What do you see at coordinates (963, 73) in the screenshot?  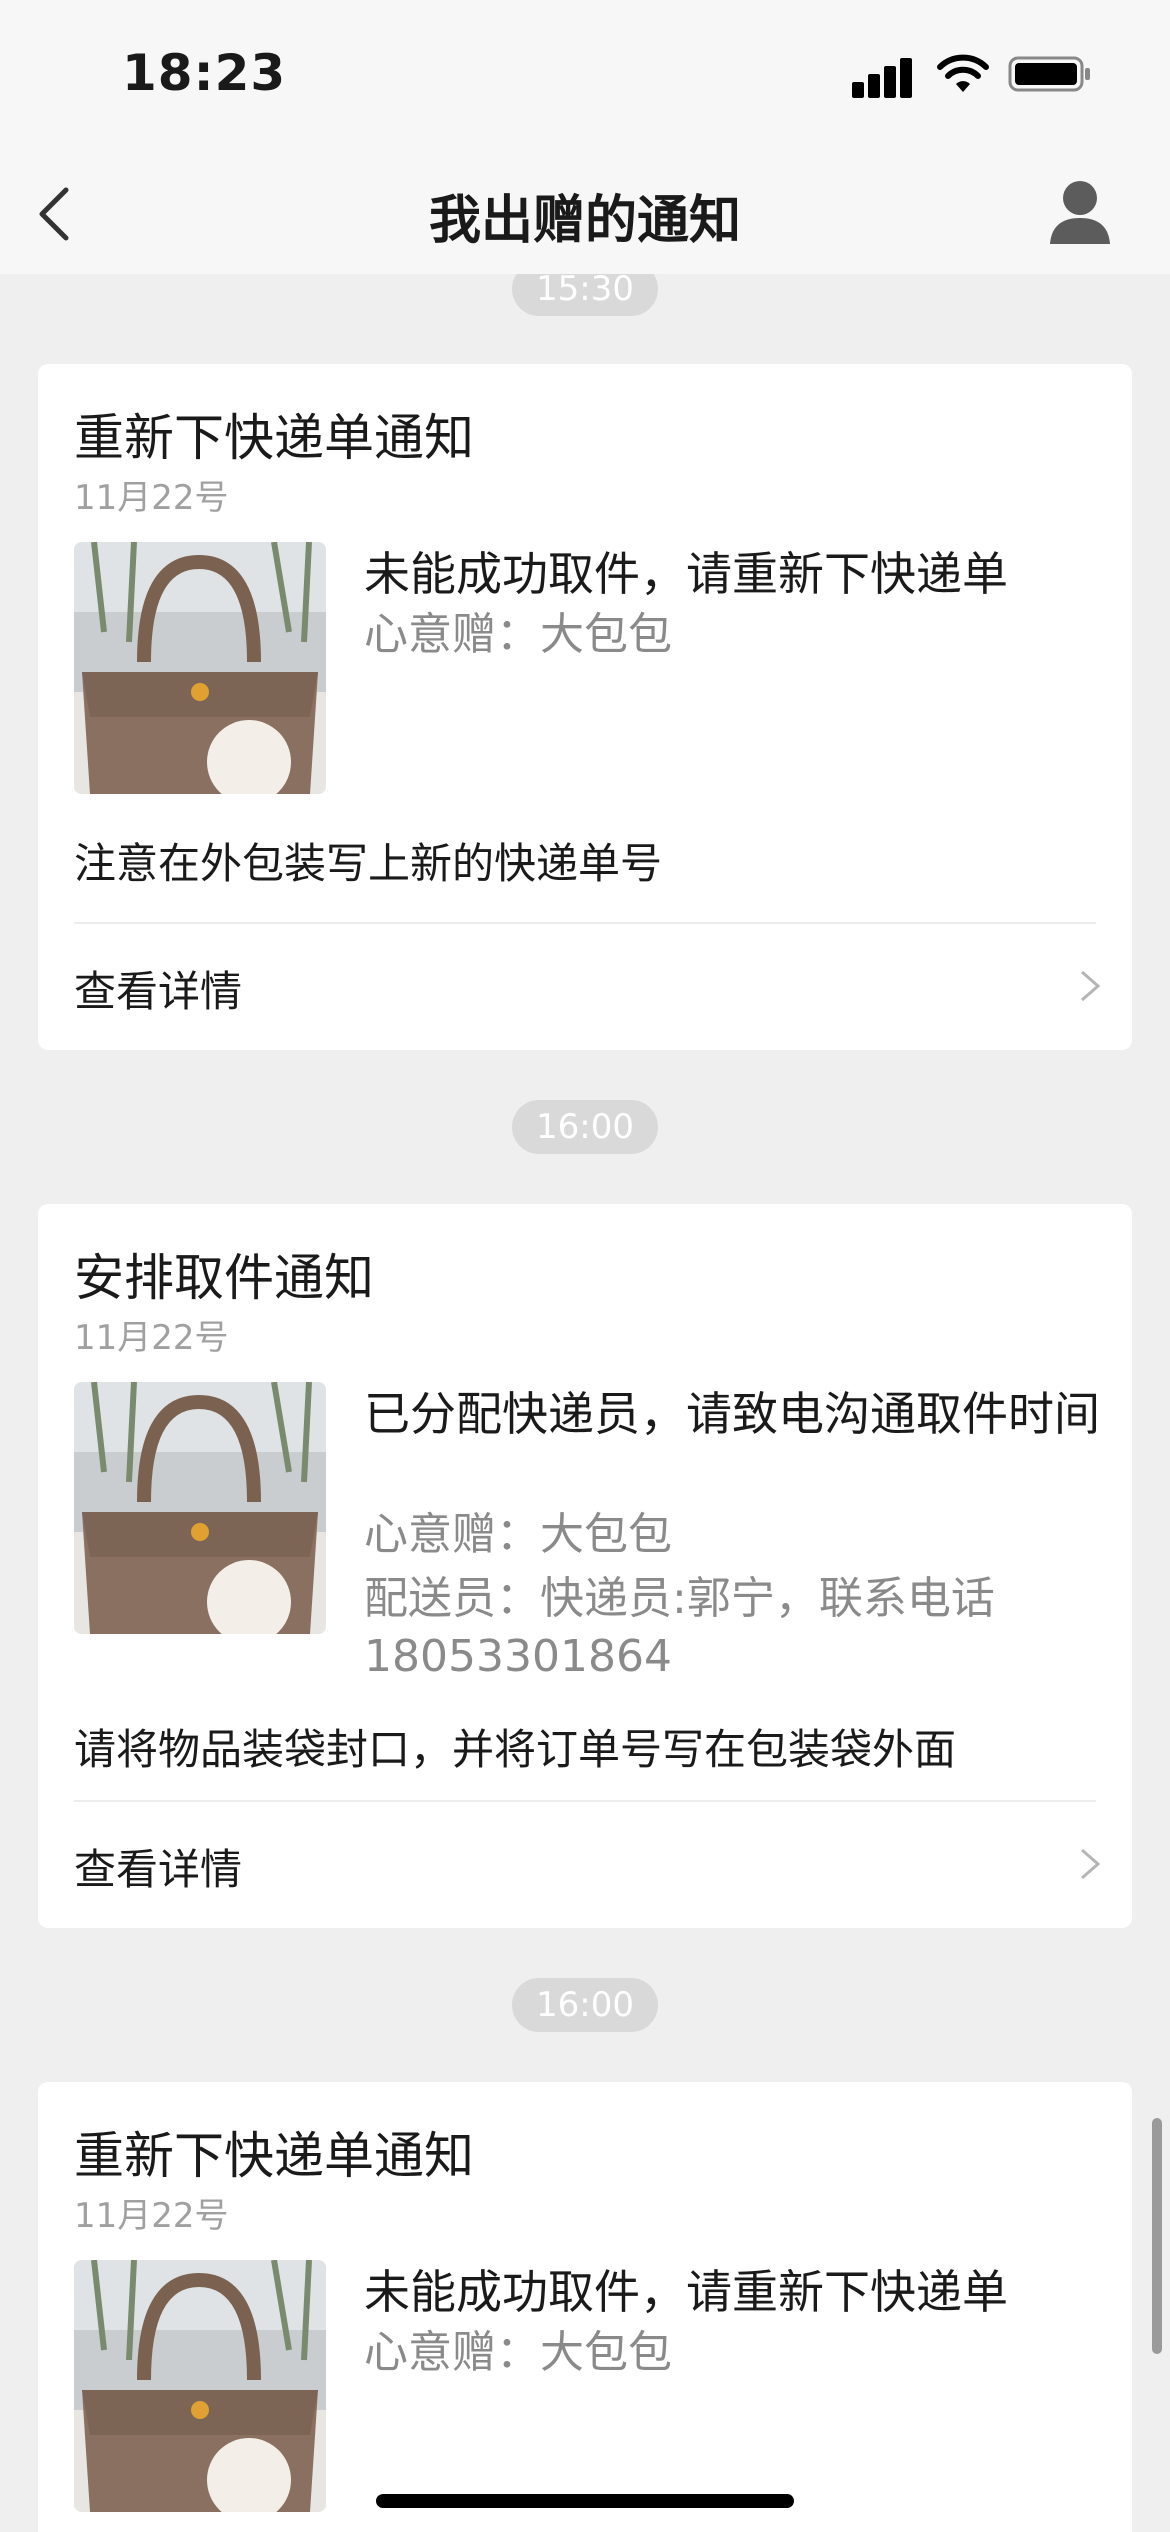 I see `wifi-icon` at bounding box center [963, 73].